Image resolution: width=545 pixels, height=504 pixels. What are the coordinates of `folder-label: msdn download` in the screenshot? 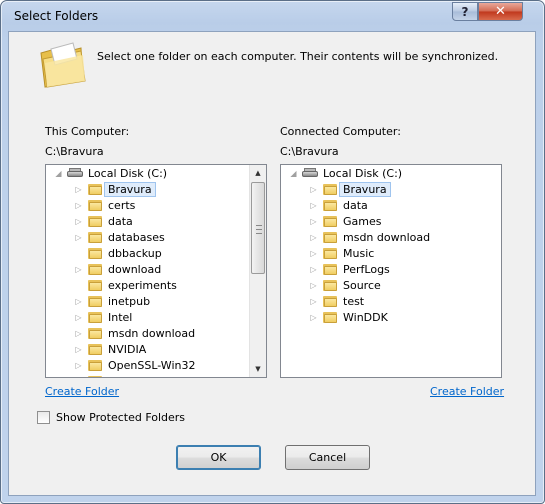 It's located at (387, 237).